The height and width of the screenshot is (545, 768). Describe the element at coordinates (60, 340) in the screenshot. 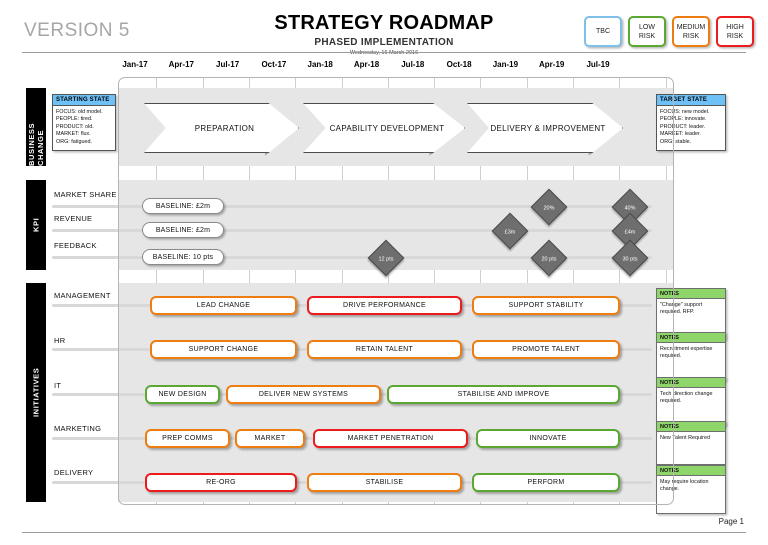

I see `initiative-row-label: HR` at that location.